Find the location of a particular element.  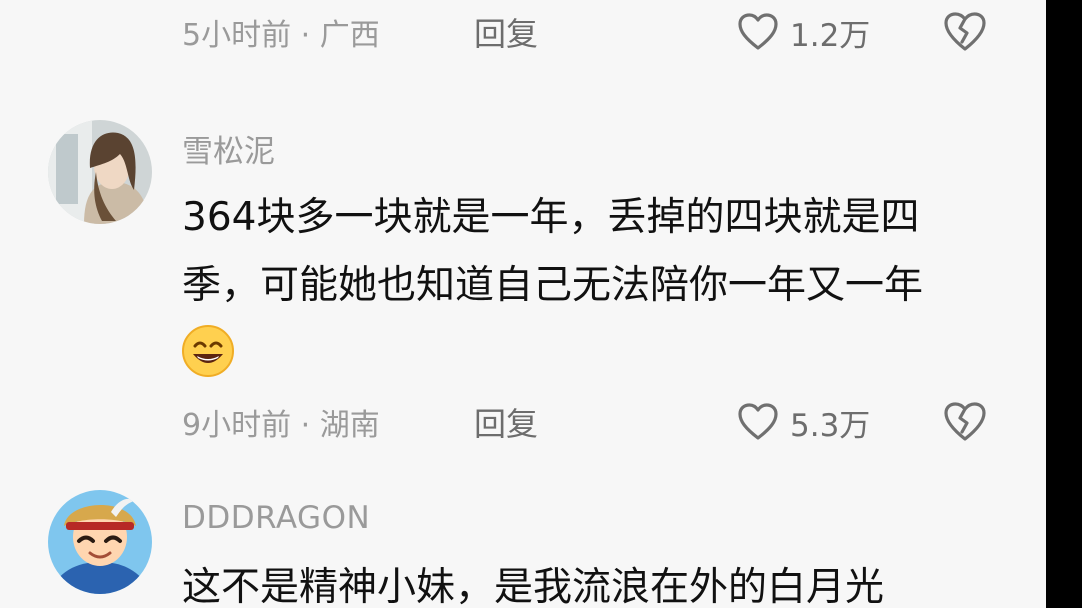

comment-text-line-1: 364块多一块就是一年，丢掉的四块就是四 is located at coordinates (551, 217).